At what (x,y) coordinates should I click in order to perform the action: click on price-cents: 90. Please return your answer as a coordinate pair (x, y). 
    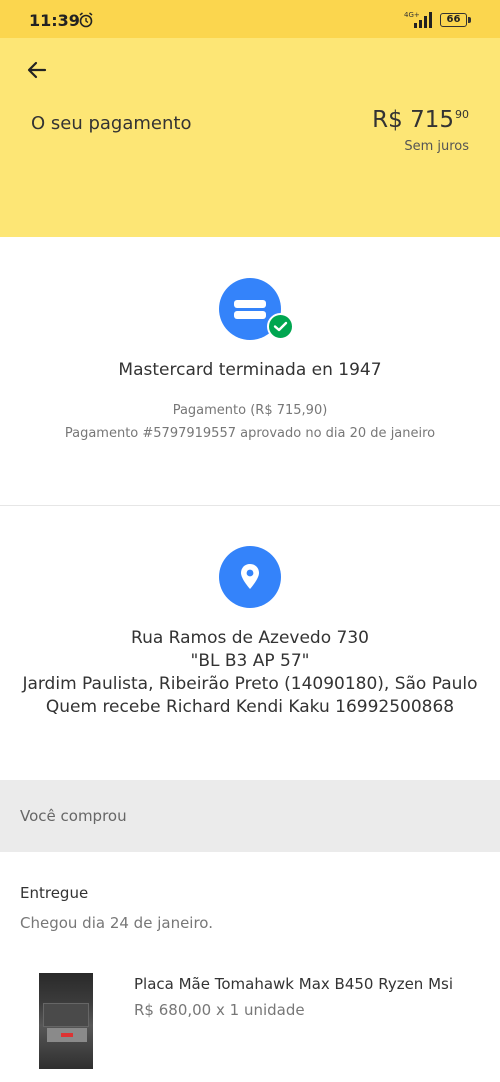
    Looking at the image, I should click on (462, 114).